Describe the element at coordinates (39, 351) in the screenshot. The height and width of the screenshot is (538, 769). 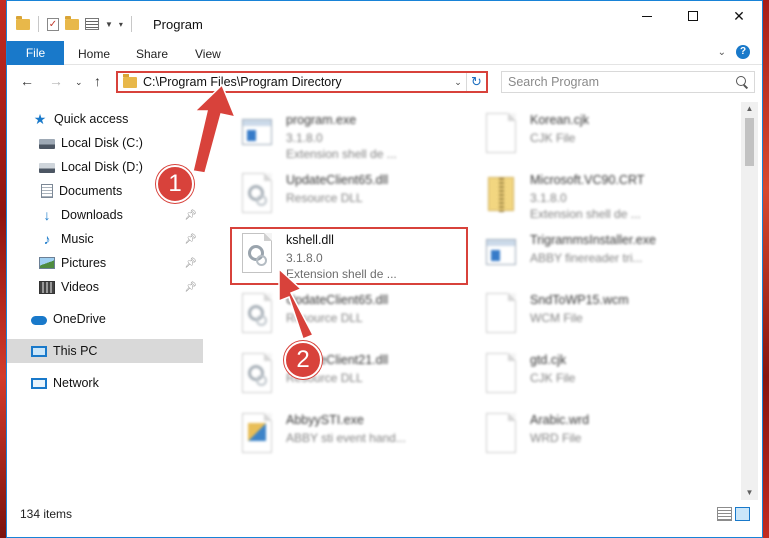
I see `computer-icon` at that location.